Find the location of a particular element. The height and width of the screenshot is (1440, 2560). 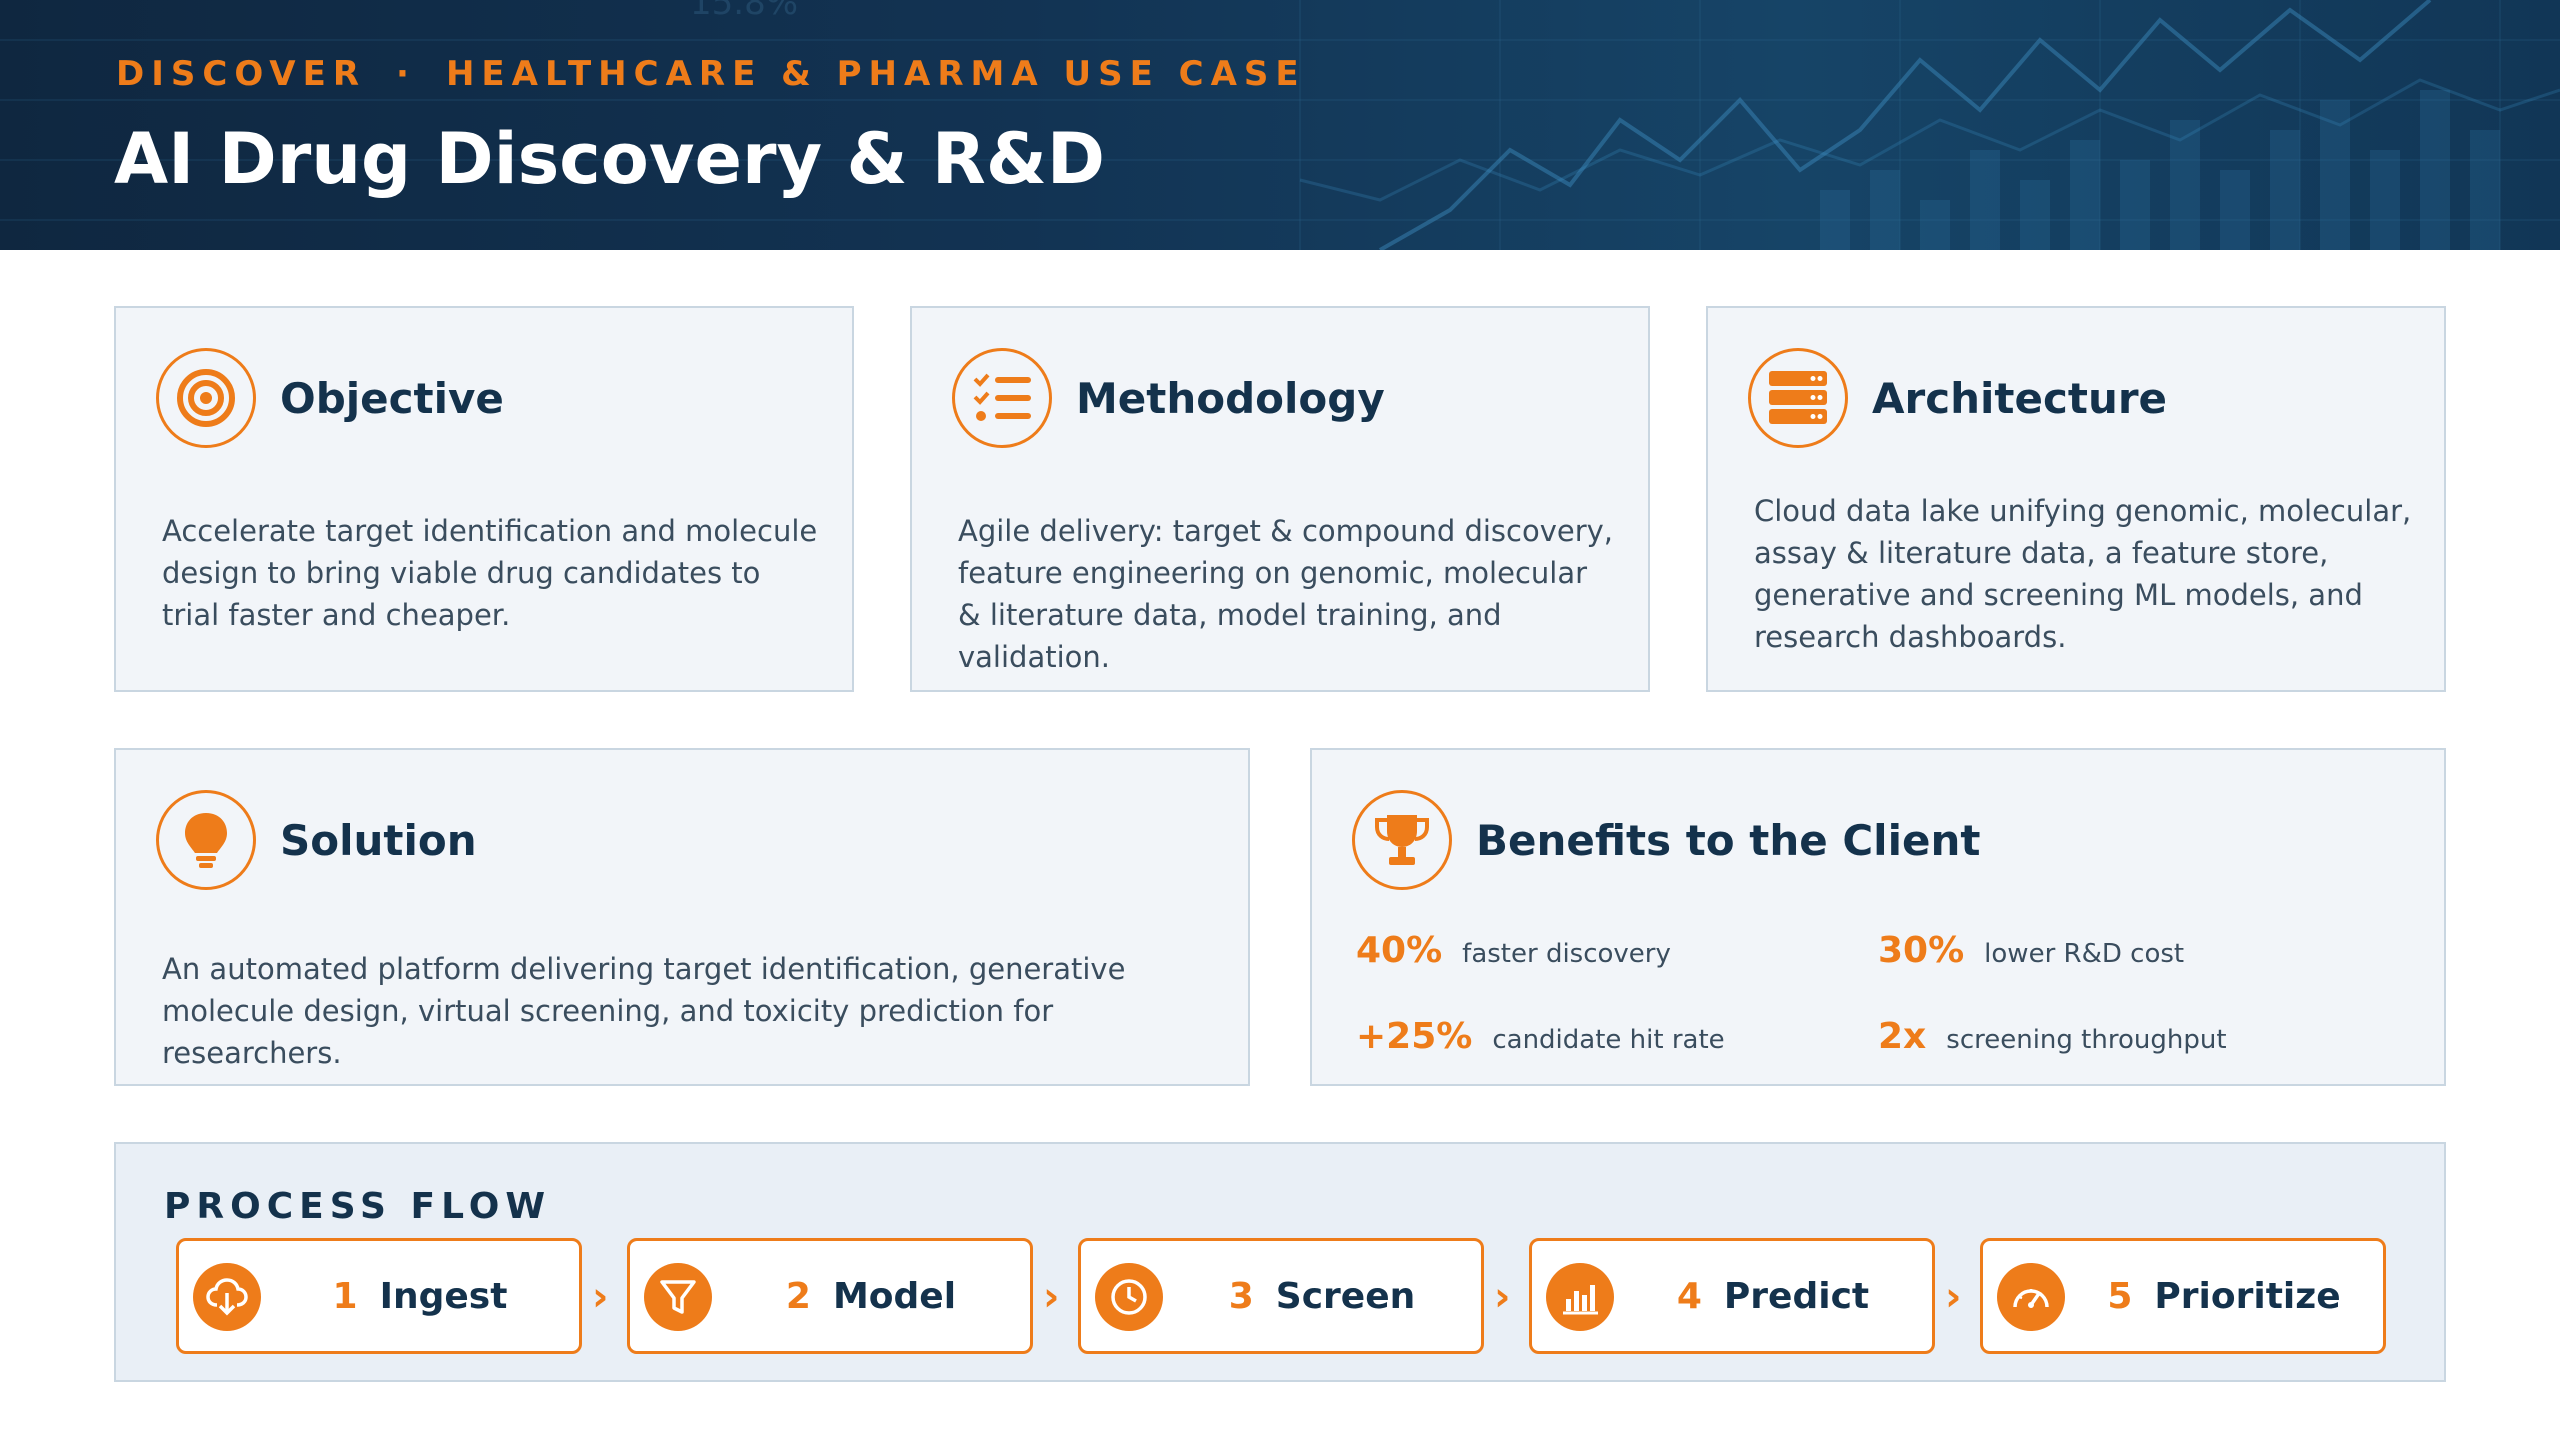

step-number: 5 is located at coordinates (2120, 1296).